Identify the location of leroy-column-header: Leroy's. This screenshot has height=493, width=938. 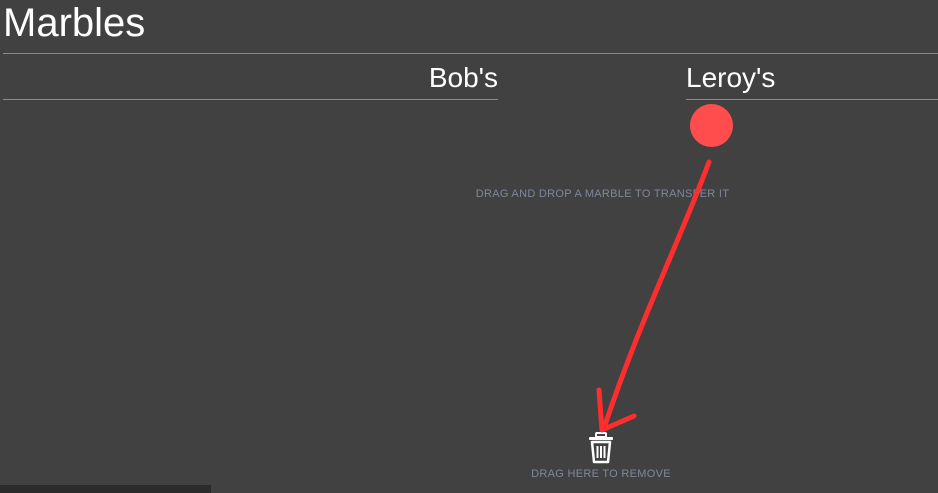
(731, 77).